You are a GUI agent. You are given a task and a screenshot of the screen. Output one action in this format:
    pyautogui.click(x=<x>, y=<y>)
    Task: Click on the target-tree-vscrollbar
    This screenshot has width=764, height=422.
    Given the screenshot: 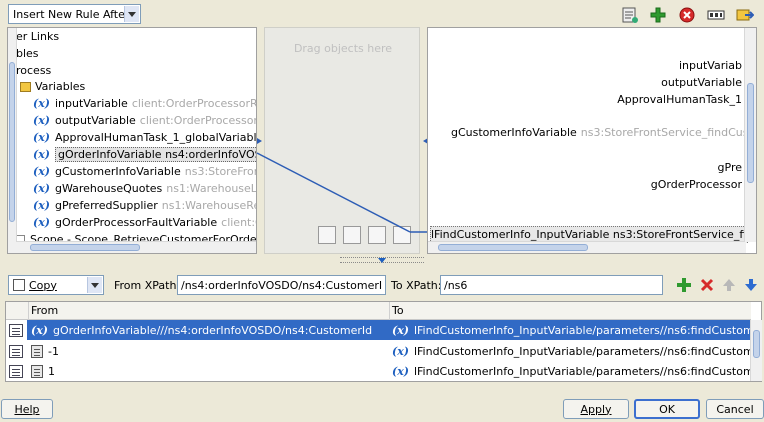 What is the action you would take?
    pyautogui.click(x=750, y=135)
    